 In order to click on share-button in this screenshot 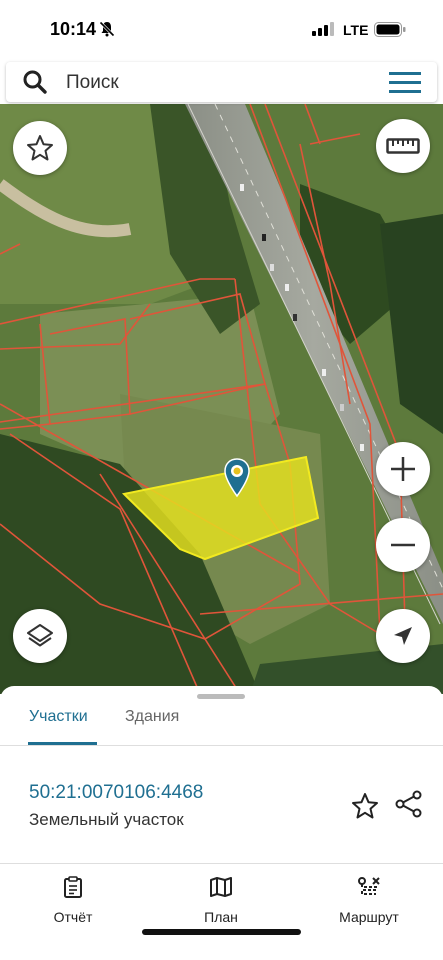, I will do `click(409, 806)`.